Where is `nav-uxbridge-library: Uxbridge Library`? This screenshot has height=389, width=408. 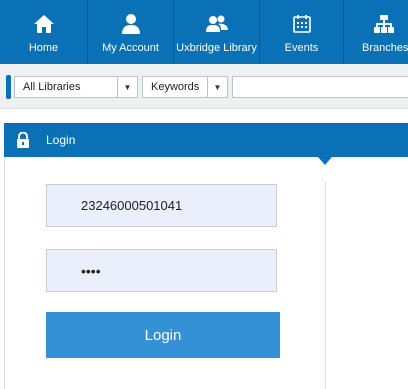
nav-uxbridge-library: Uxbridge Library is located at coordinates (217, 32).